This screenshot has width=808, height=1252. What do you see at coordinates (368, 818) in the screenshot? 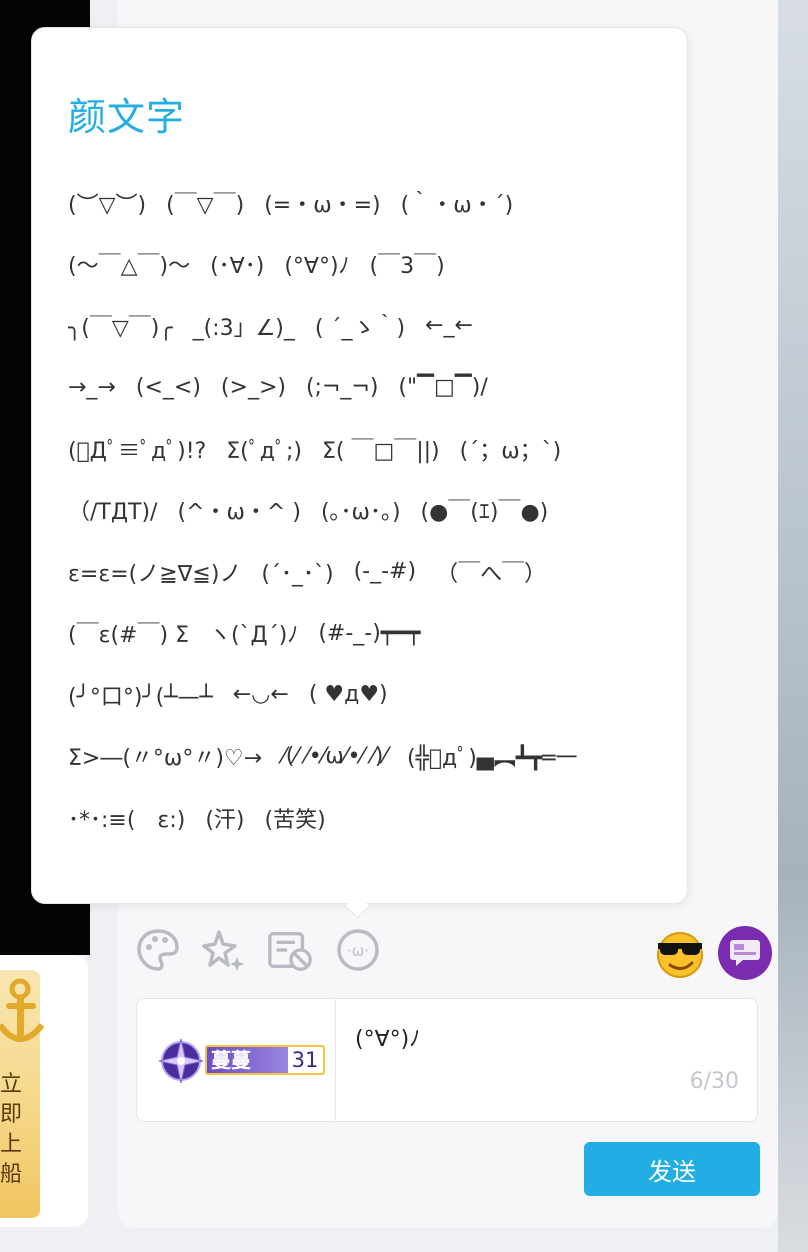
I see `emoticon-row: ･*･:≡( ε:) (汗) (苦笑)` at bounding box center [368, 818].